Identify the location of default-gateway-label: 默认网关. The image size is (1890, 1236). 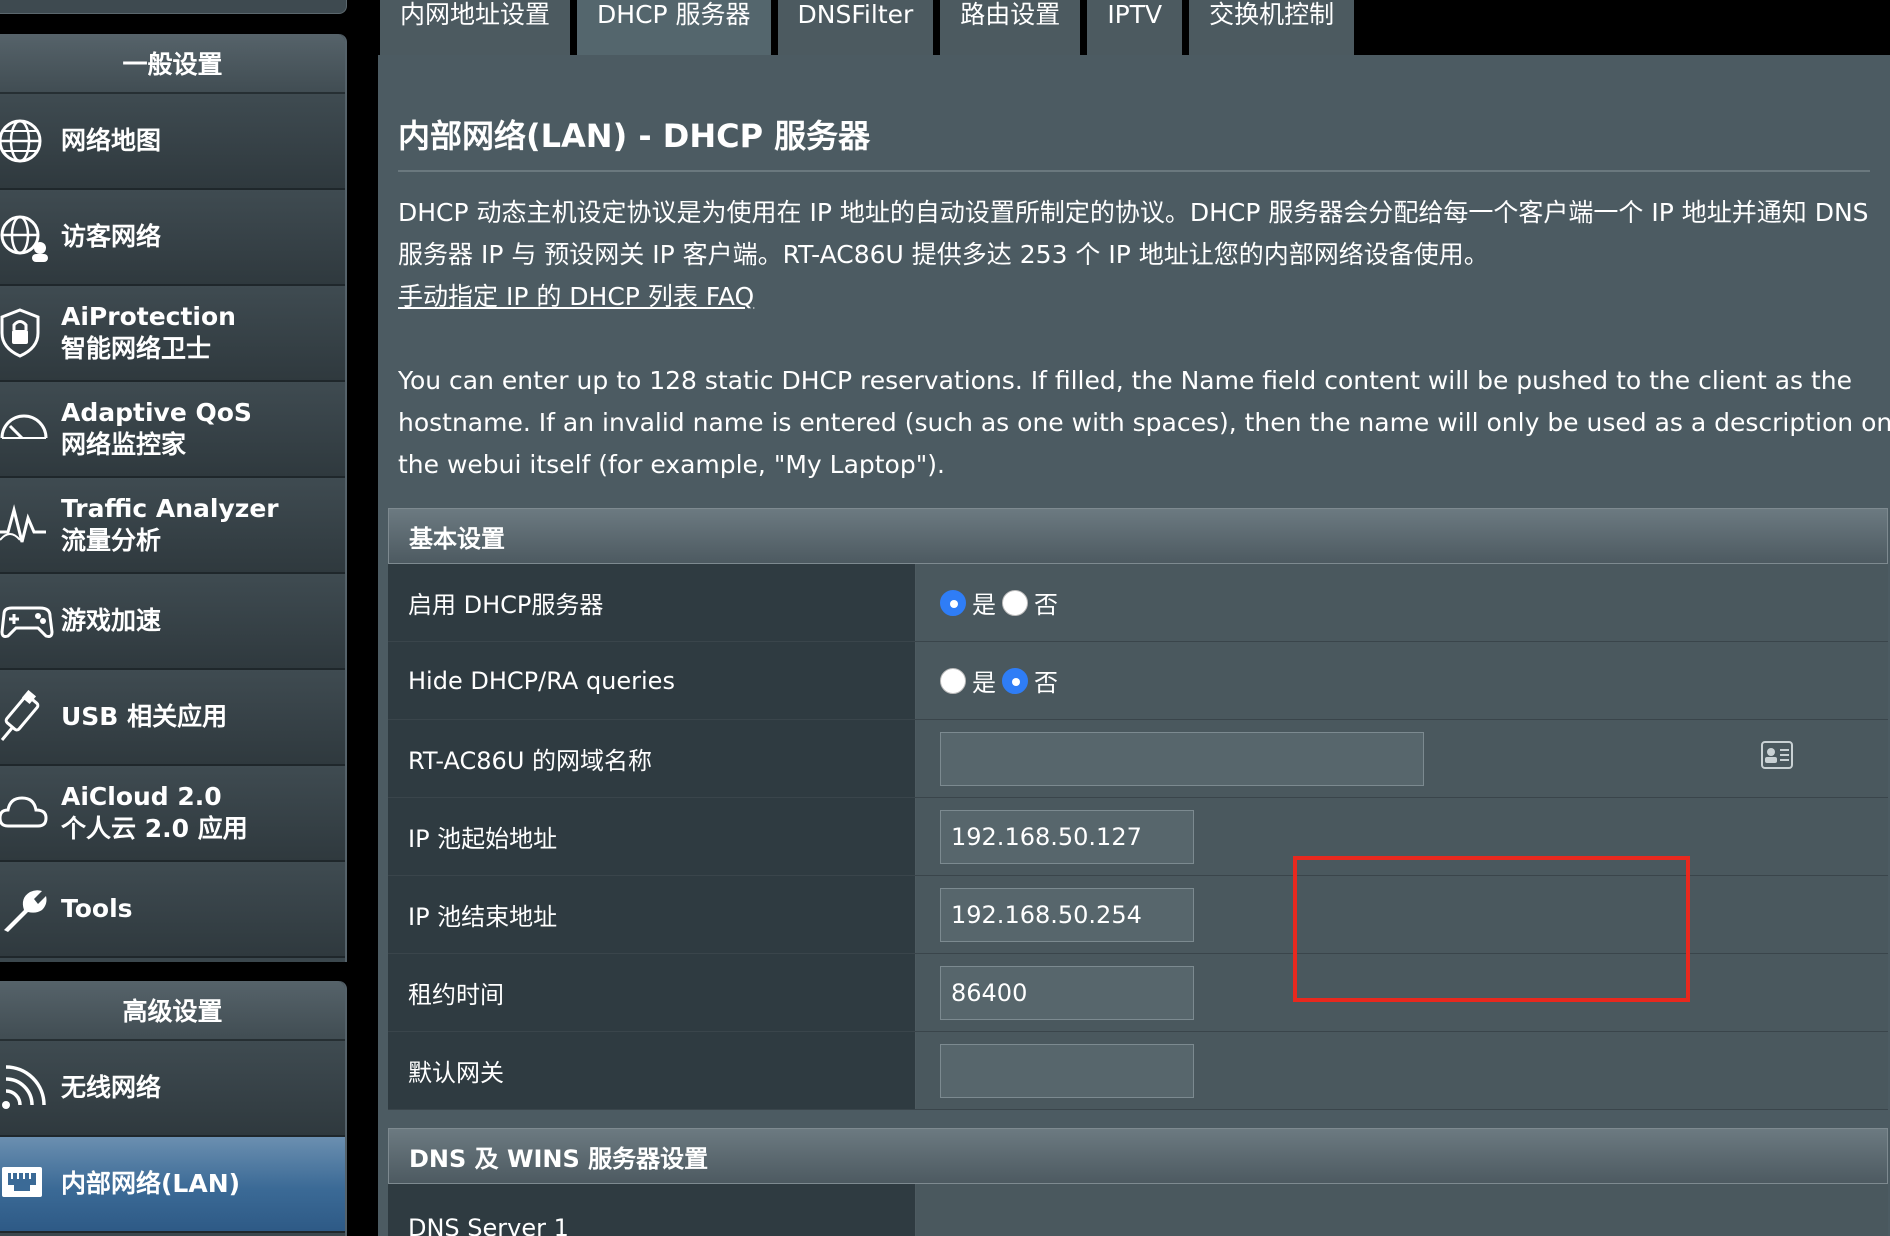
(652, 1070).